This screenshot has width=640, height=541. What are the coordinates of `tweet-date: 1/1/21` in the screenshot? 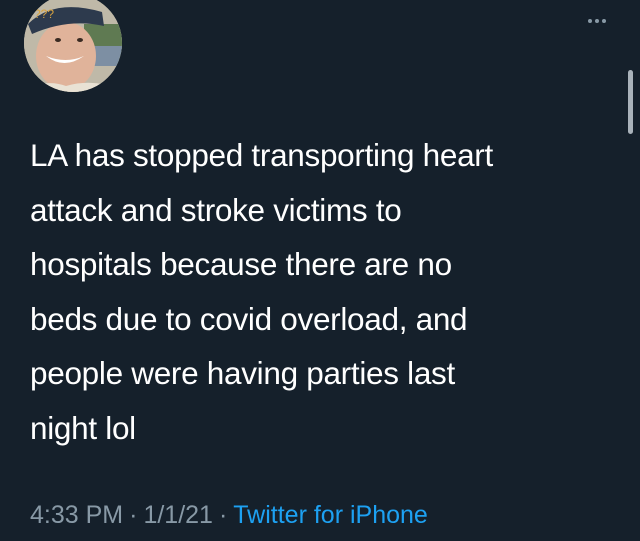 It's located at (178, 515).